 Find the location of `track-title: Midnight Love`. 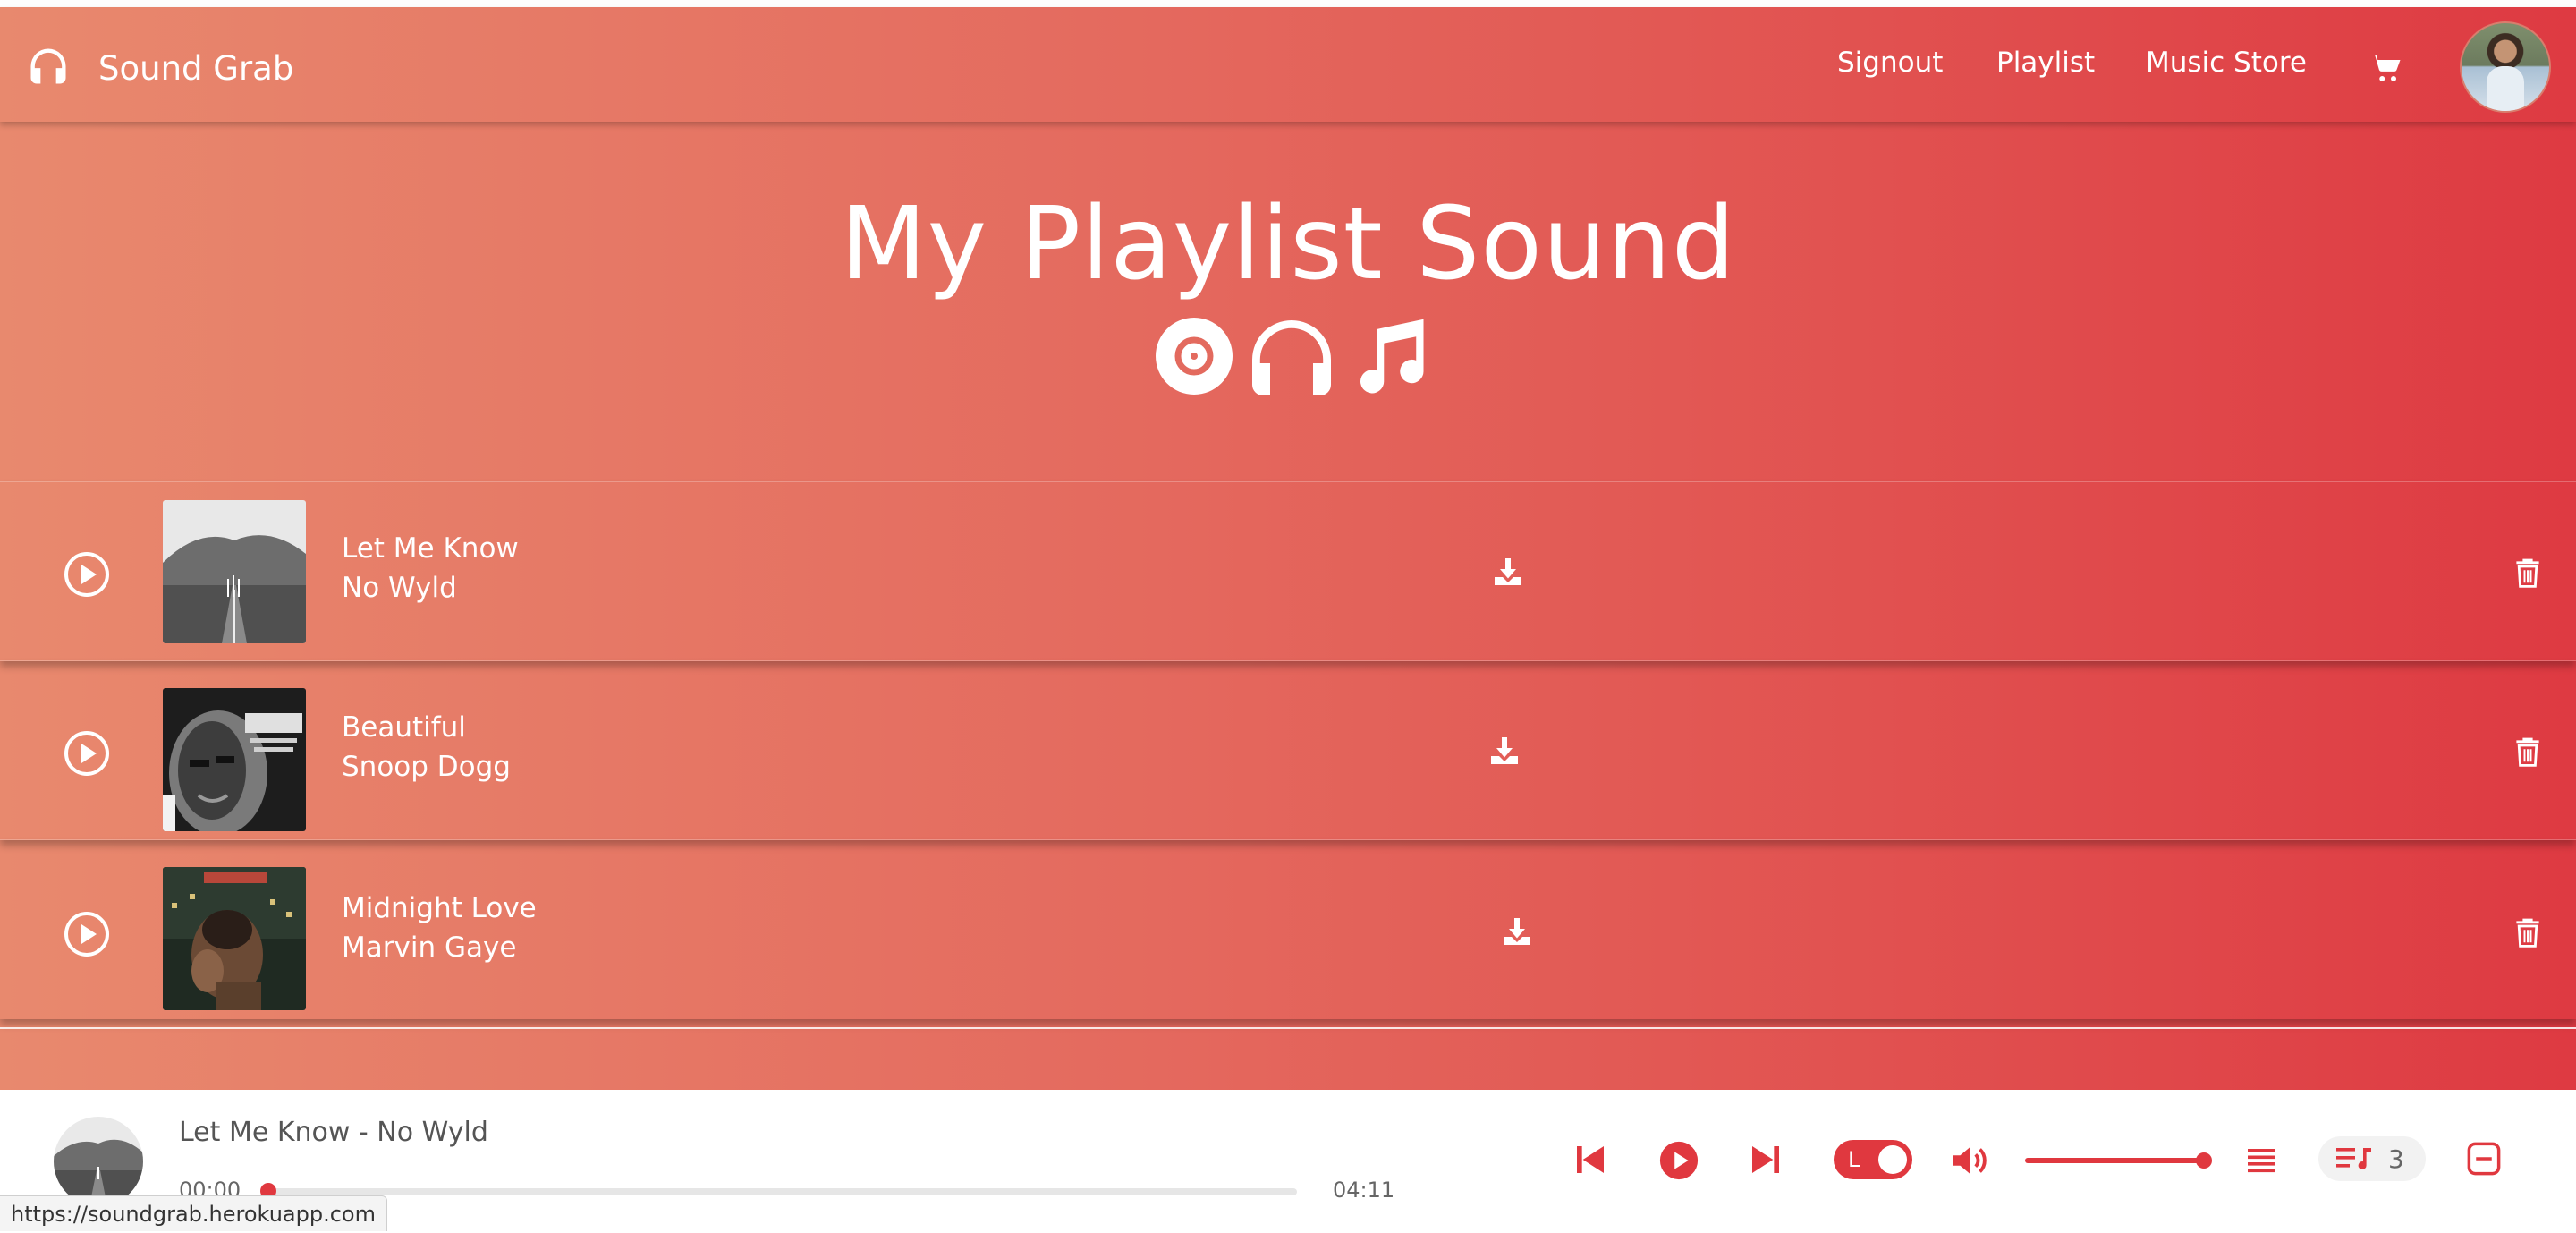

track-title: Midnight Love is located at coordinates (439, 908).